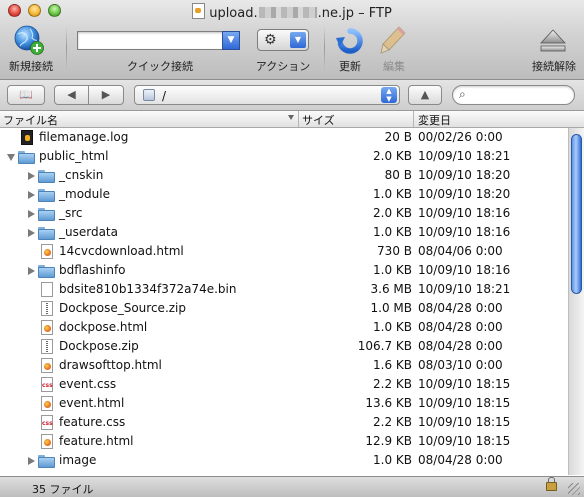  I want to click on file-size: 106.7 KB, so click(384, 346).